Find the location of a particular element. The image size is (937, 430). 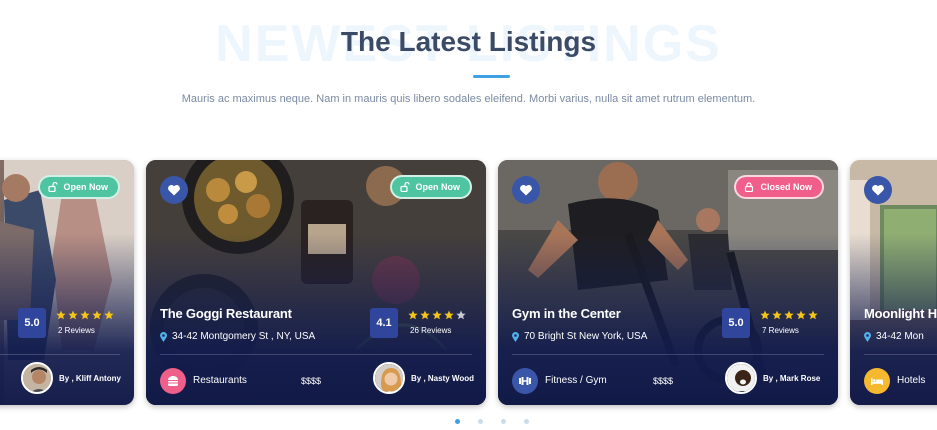

listing-title: The Goggi Restaurant is located at coordinates (226, 313).